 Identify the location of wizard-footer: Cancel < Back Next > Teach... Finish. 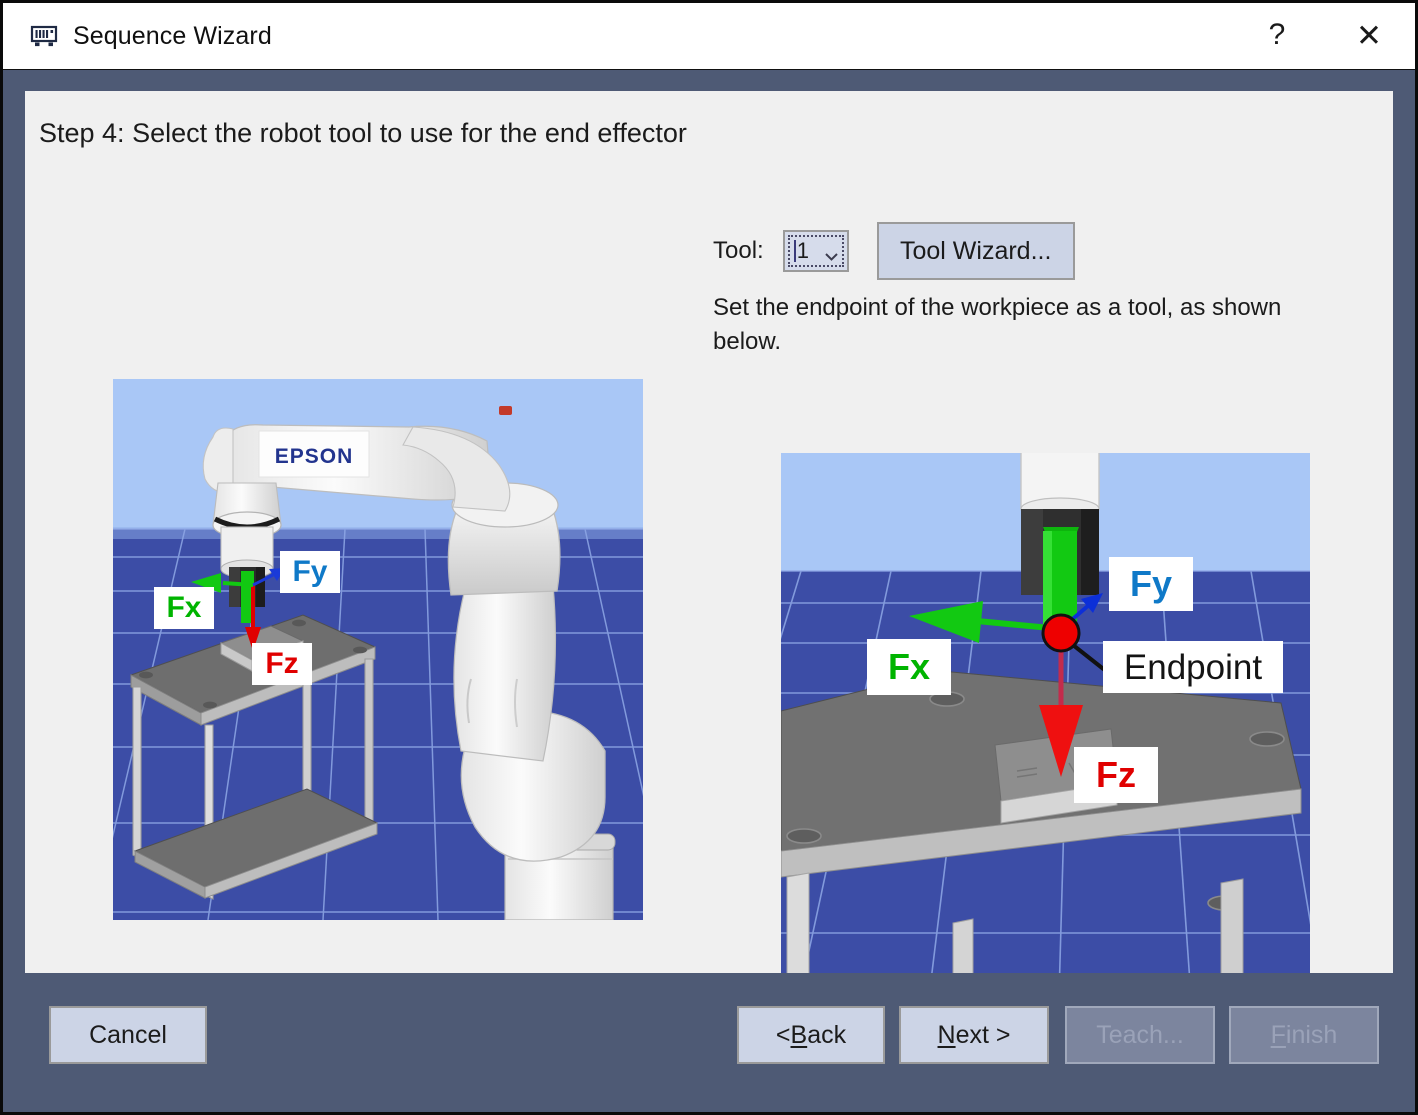
(709, 1042).